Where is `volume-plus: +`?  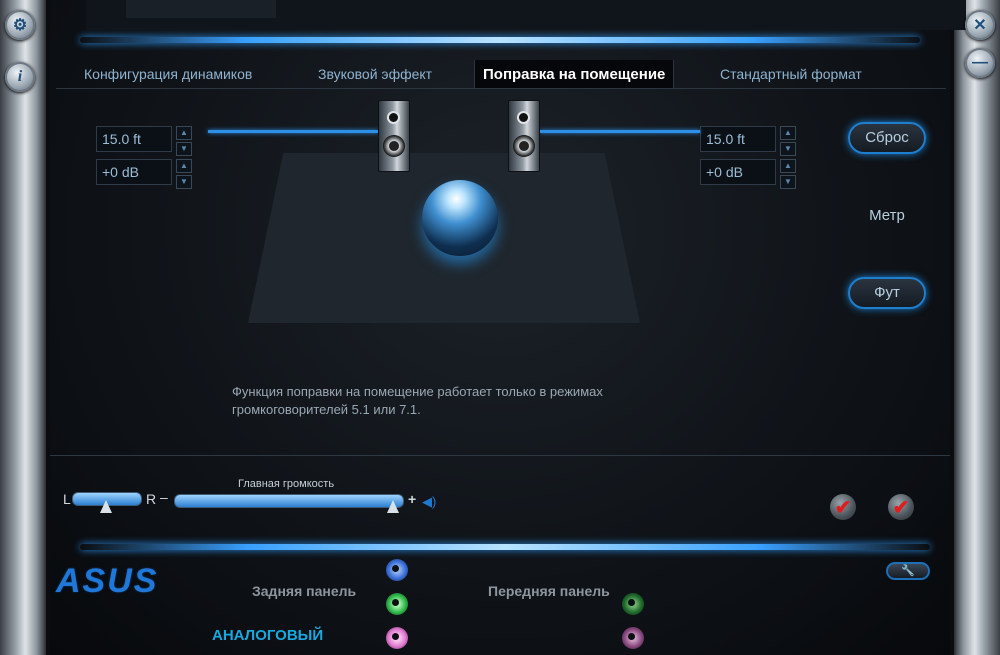 volume-plus: + is located at coordinates (412, 499).